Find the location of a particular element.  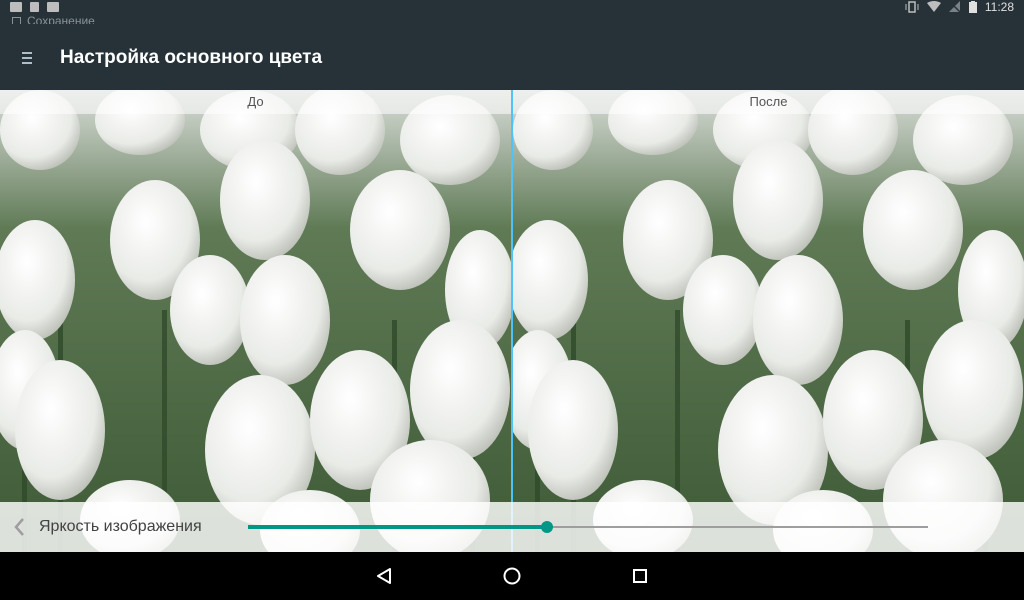

brightness-control: Яркость изображения is located at coordinates (512, 527).